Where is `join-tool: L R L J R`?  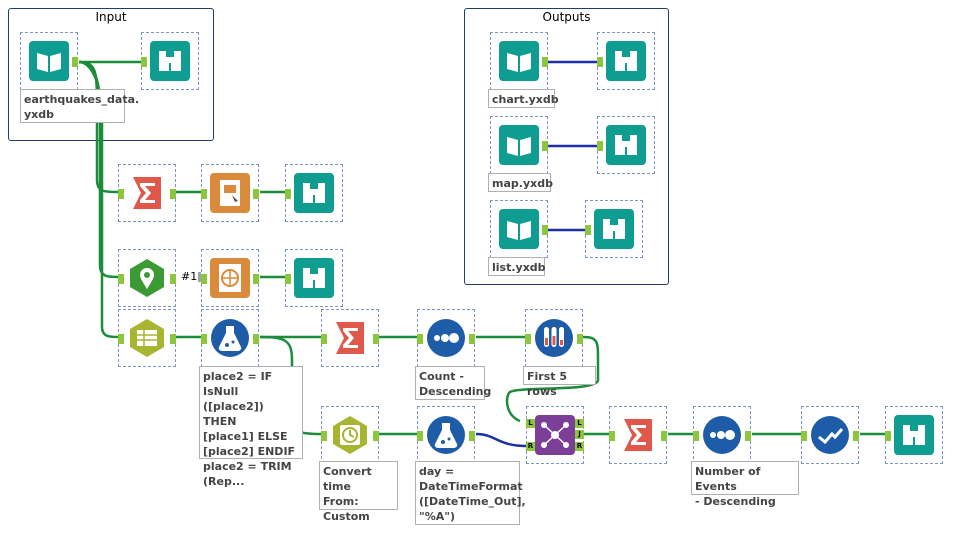 join-tool: L R L J R is located at coordinates (555, 435).